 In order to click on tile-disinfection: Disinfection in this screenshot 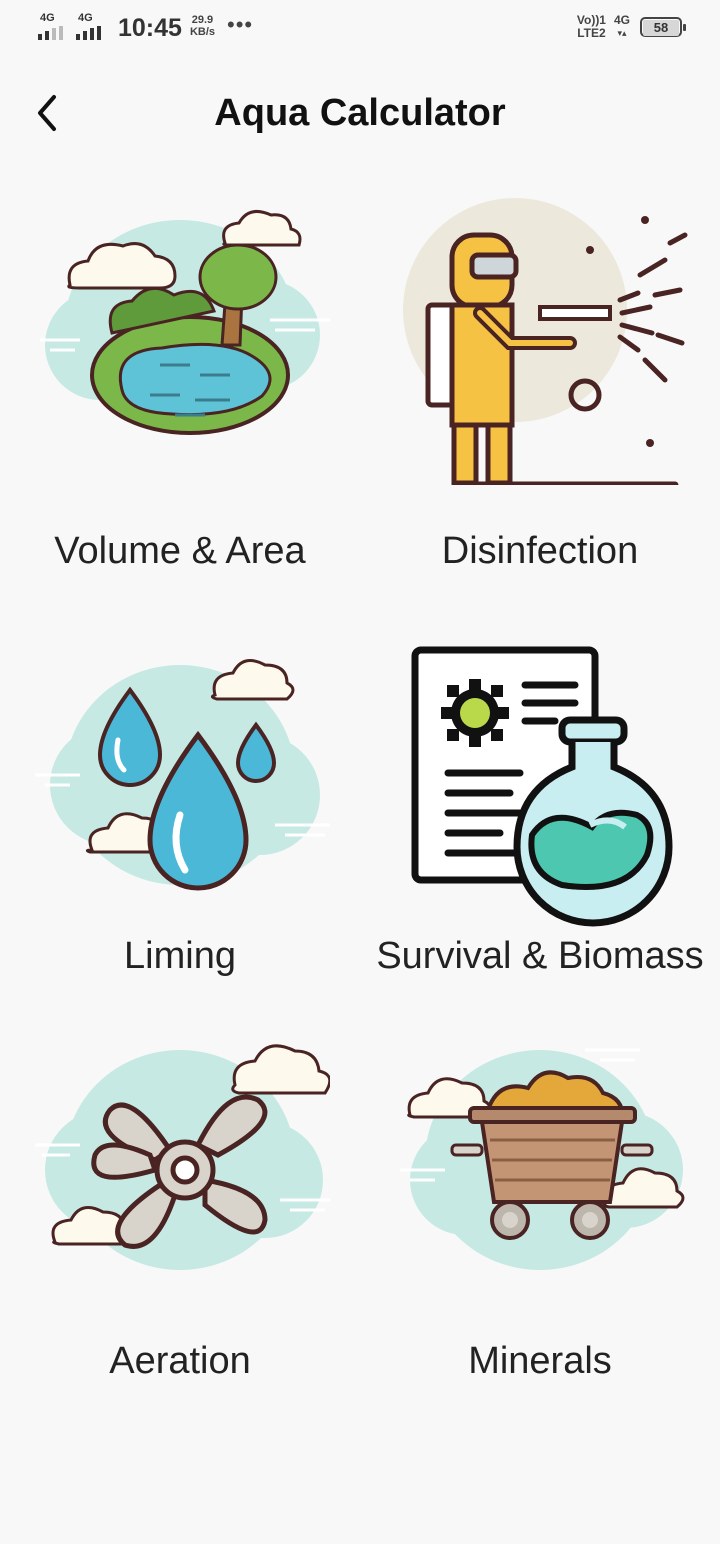, I will do `click(540, 385)`.